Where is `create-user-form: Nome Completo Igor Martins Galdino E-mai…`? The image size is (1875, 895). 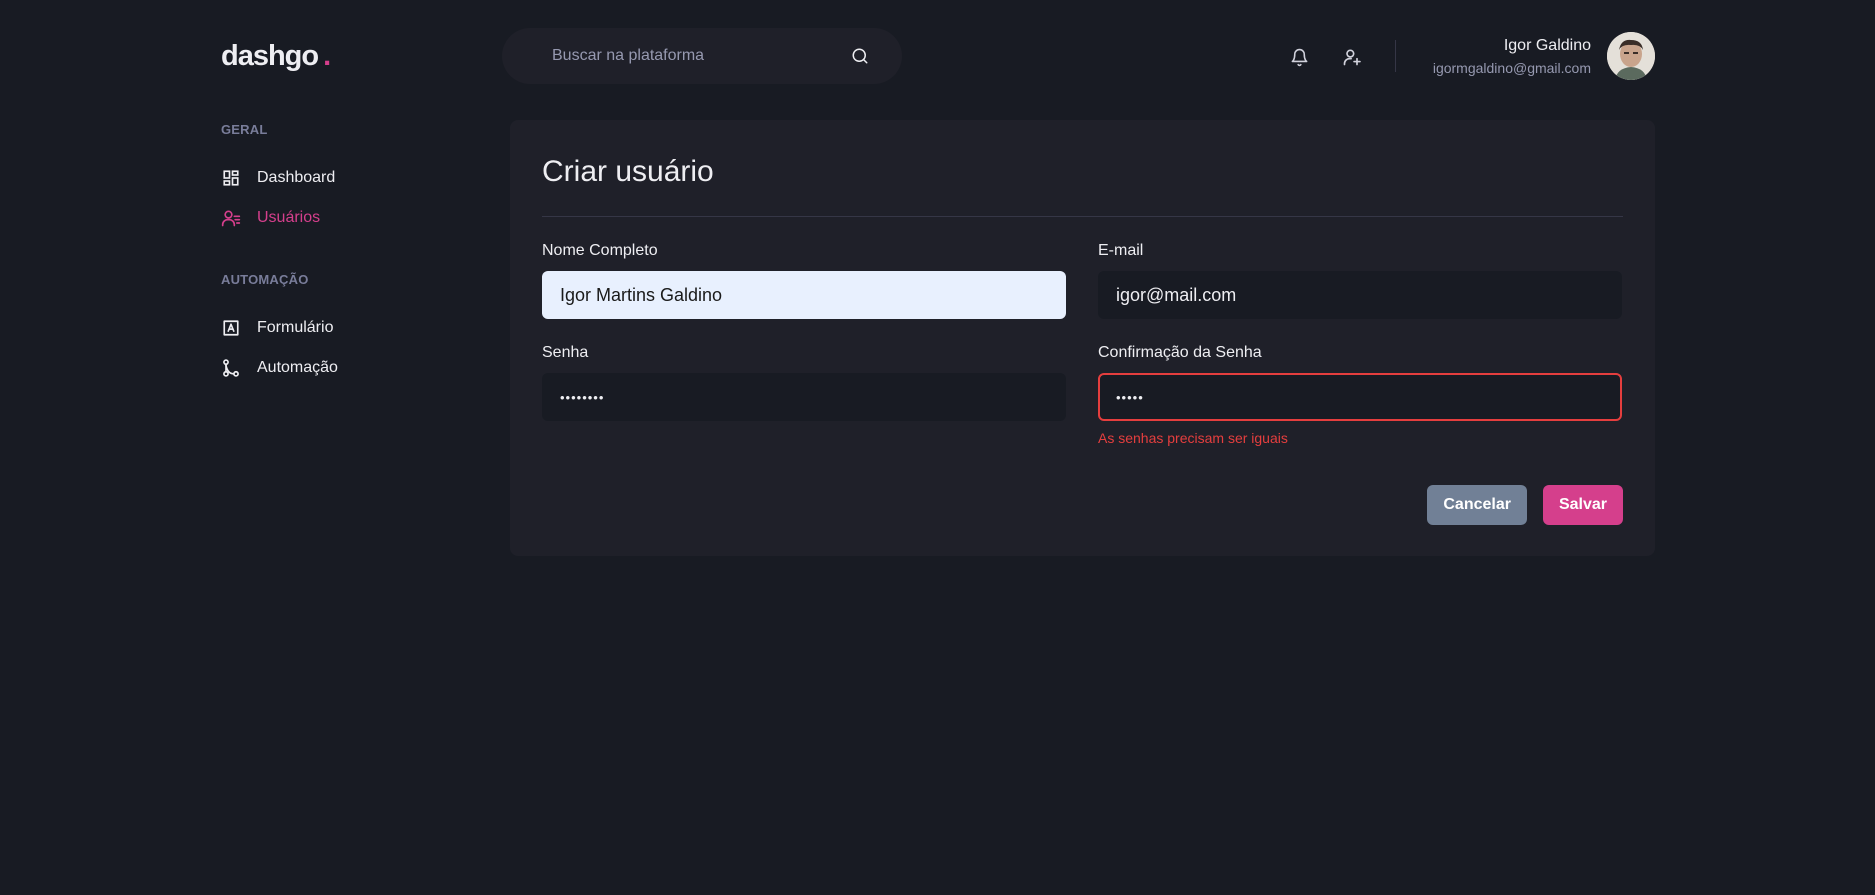 create-user-form: Nome Completo Igor Martins Galdino E-mai… is located at coordinates (1082, 344).